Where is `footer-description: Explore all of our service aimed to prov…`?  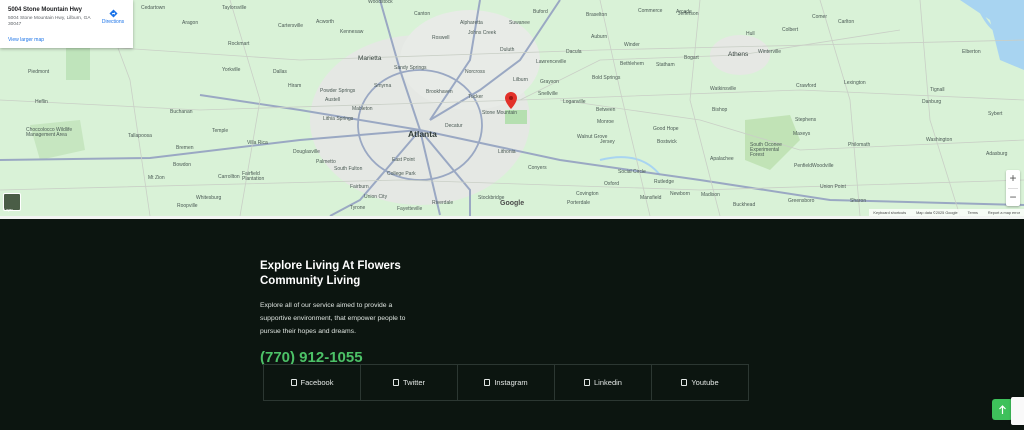 footer-description: Explore all of our service aimed to prov… is located at coordinates (333, 318).